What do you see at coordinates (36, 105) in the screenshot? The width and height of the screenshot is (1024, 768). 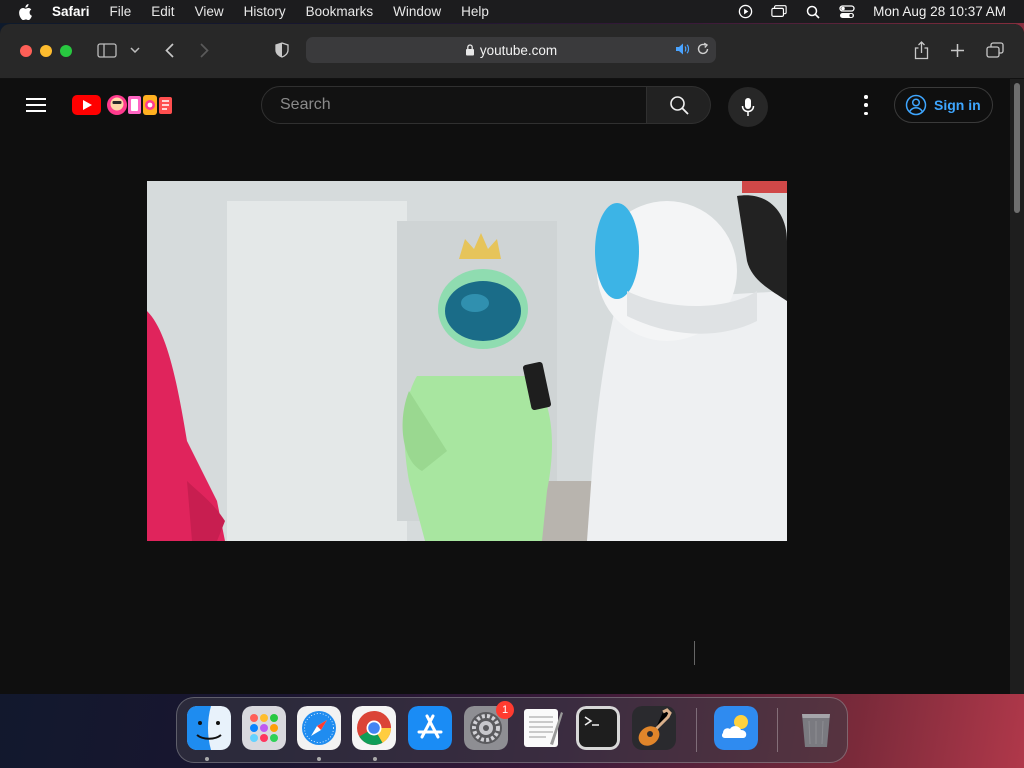 I see `guide-menu-icon` at bounding box center [36, 105].